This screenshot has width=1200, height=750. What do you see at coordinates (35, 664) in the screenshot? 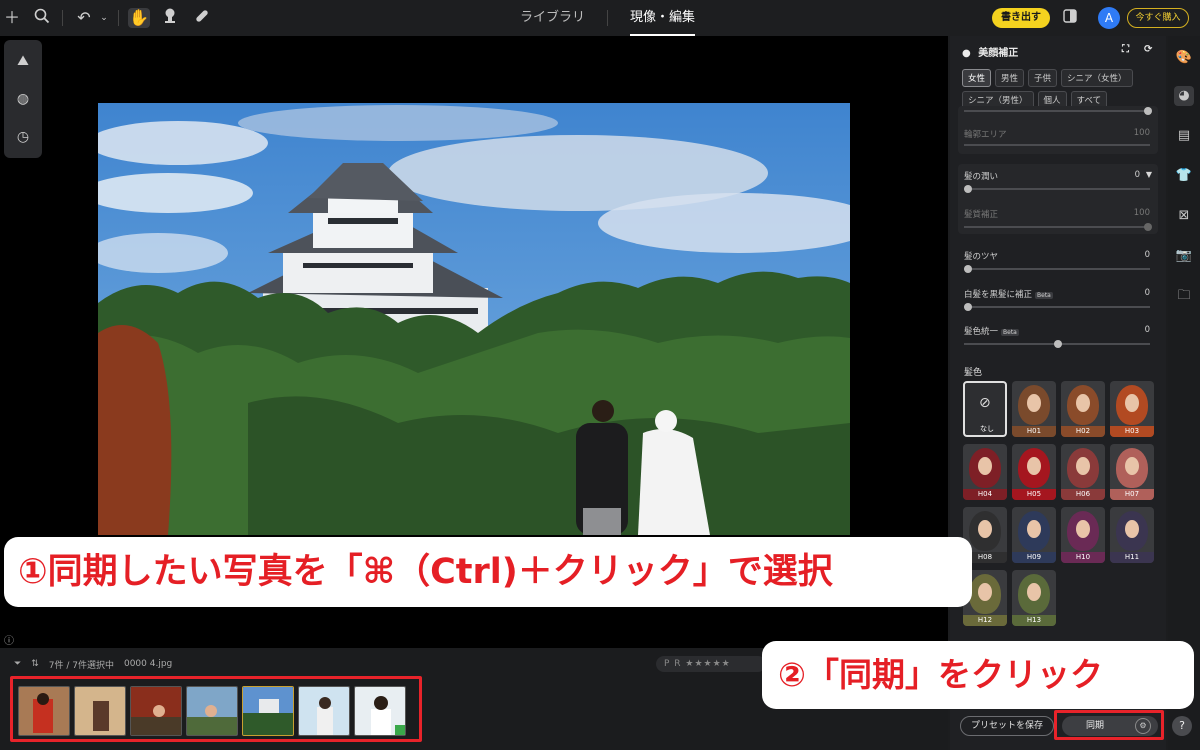
I see `sort-icon: ⇅` at bounding box center [35, 664].